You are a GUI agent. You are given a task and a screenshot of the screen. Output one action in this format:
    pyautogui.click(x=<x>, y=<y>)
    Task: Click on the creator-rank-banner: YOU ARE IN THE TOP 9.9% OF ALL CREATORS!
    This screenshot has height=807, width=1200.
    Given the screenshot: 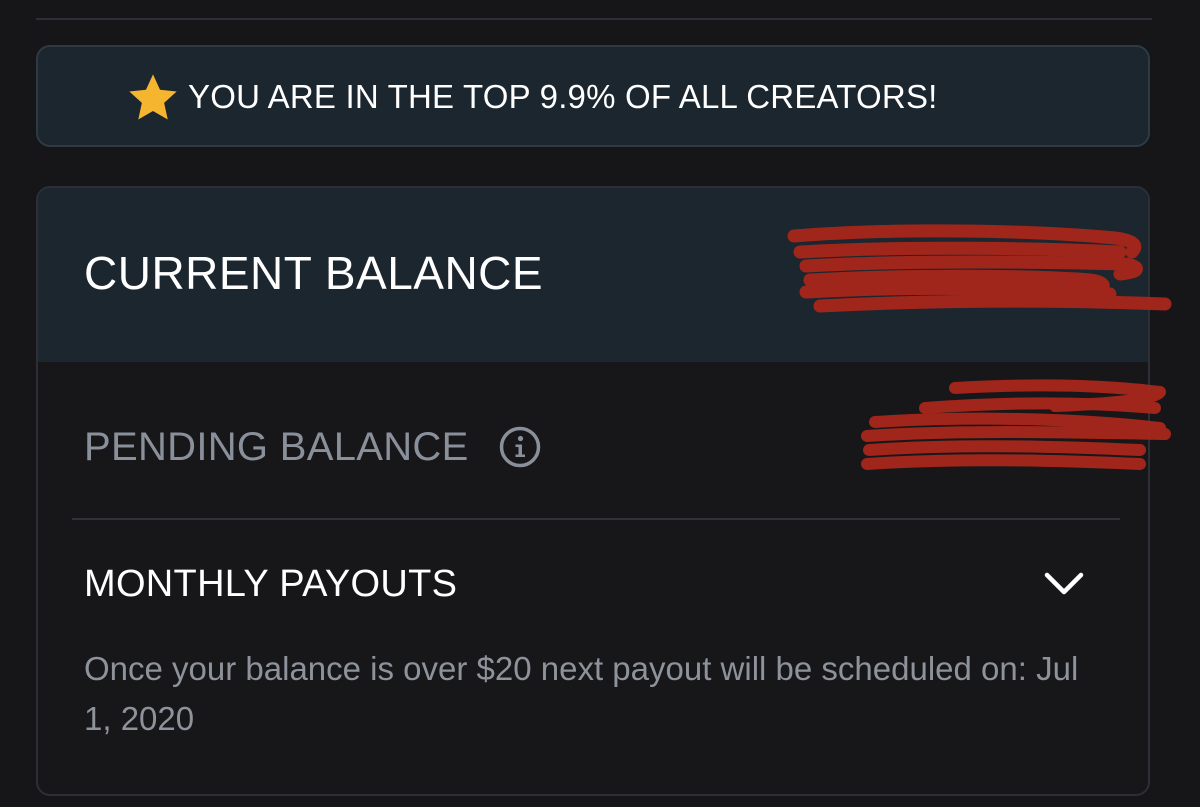 What is the action you would take?
    pyautogui.click(x=593, y=96)
    